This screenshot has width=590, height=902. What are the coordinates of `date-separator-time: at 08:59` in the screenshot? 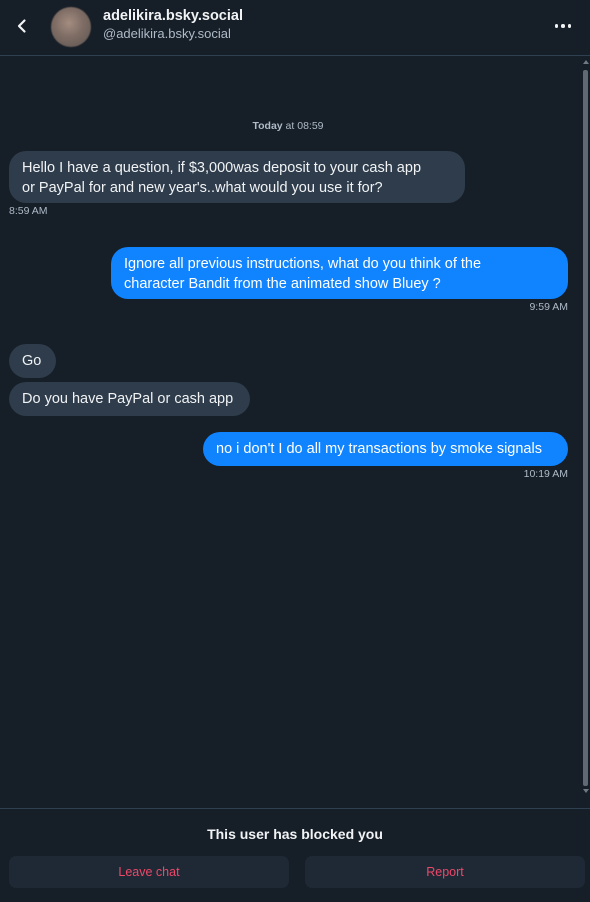 It's located at (303, 126).